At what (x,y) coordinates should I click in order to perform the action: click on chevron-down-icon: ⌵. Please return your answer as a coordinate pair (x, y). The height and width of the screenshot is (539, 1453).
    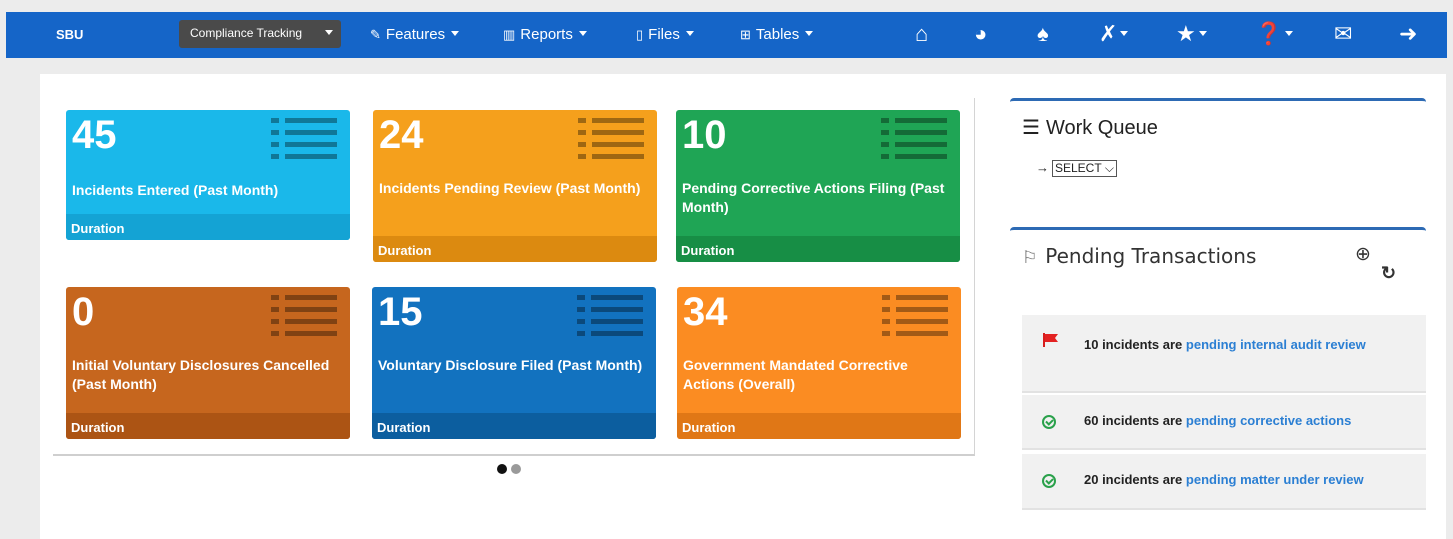
    Looking at the image, I should click on (1109, 168).